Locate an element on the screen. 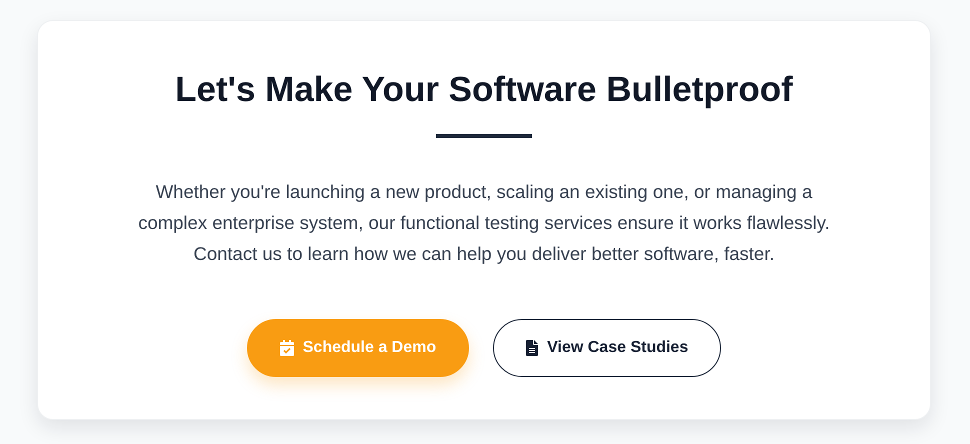 Image resolution: width=970 pixels, height=444 pixels. calendar-icon is located at coordinates (287, 348).